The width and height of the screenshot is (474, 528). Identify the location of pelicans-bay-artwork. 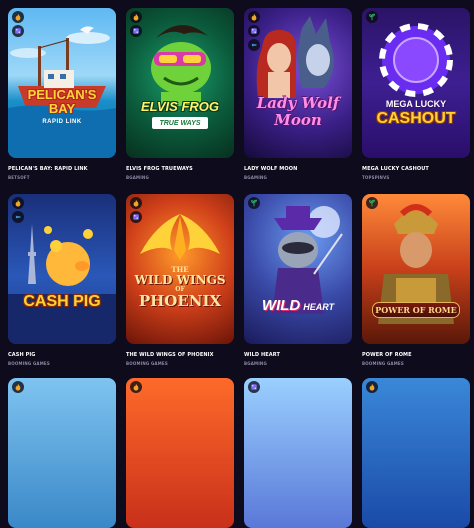
(62, 92).